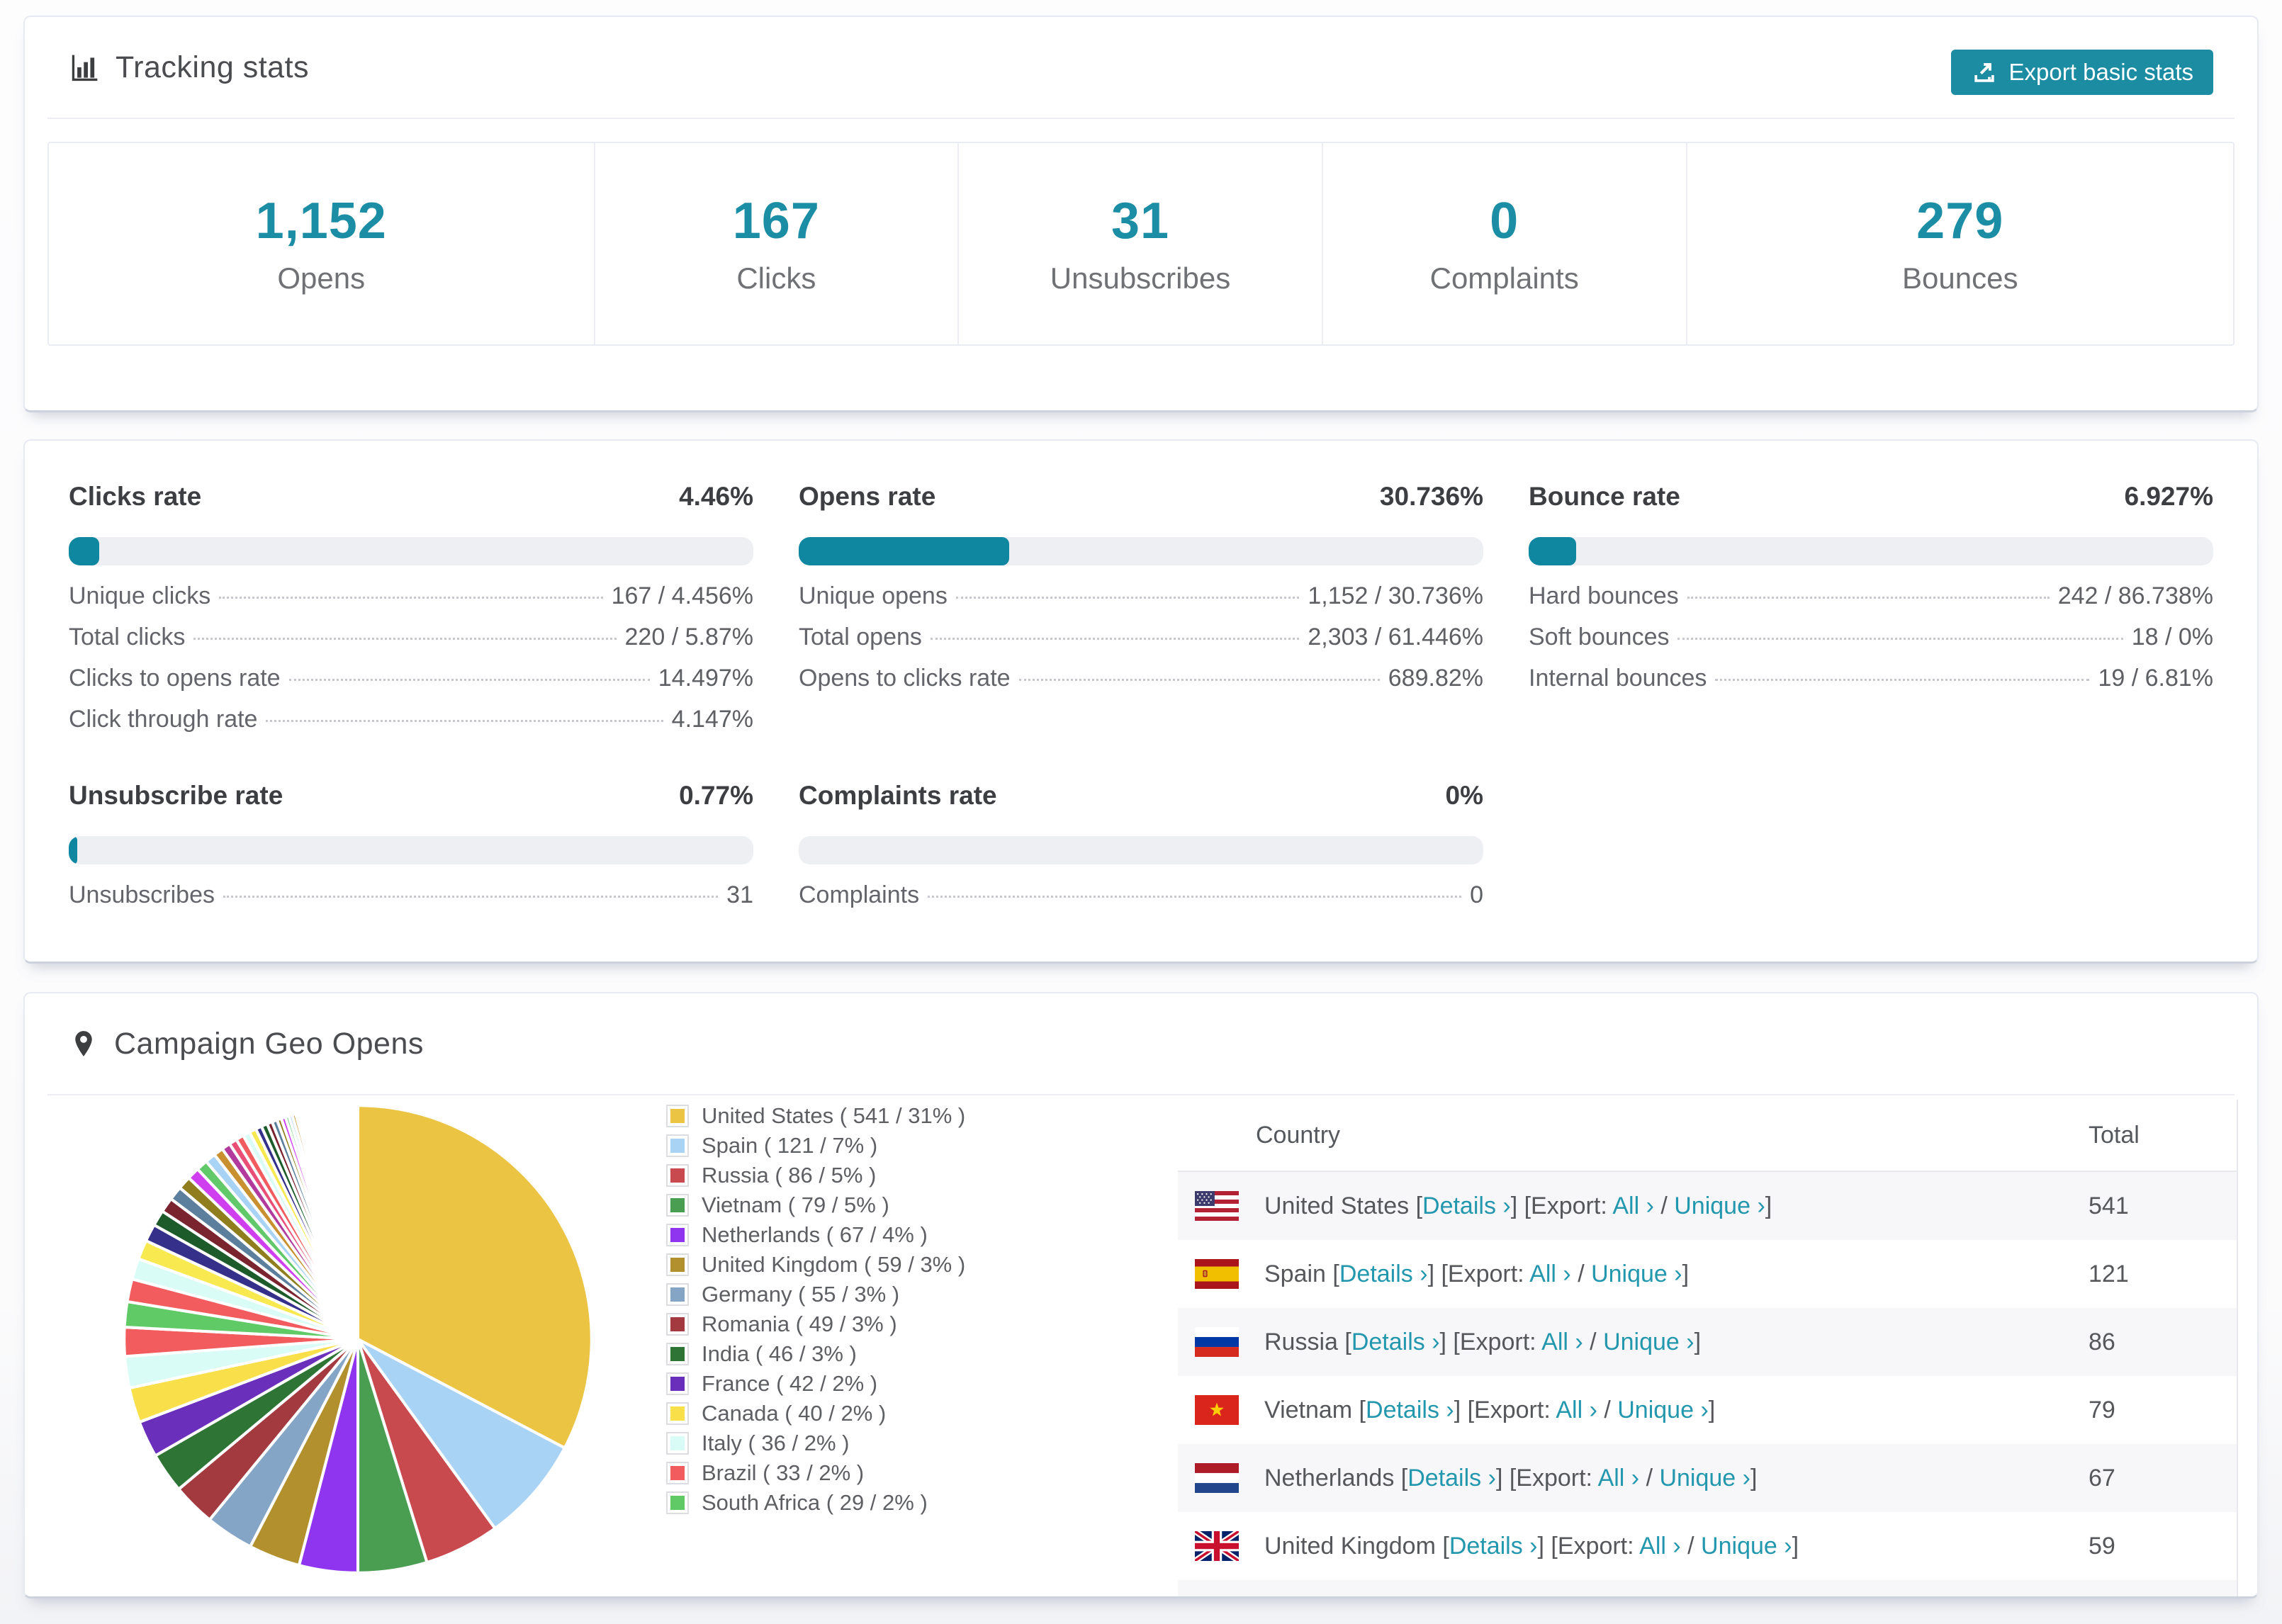 The width and height of the screenshot is (2282, 1624). Describe the element at coordinates (1505, 221) in the screenshot. I see `summary-value-complaints: 0` at that location.